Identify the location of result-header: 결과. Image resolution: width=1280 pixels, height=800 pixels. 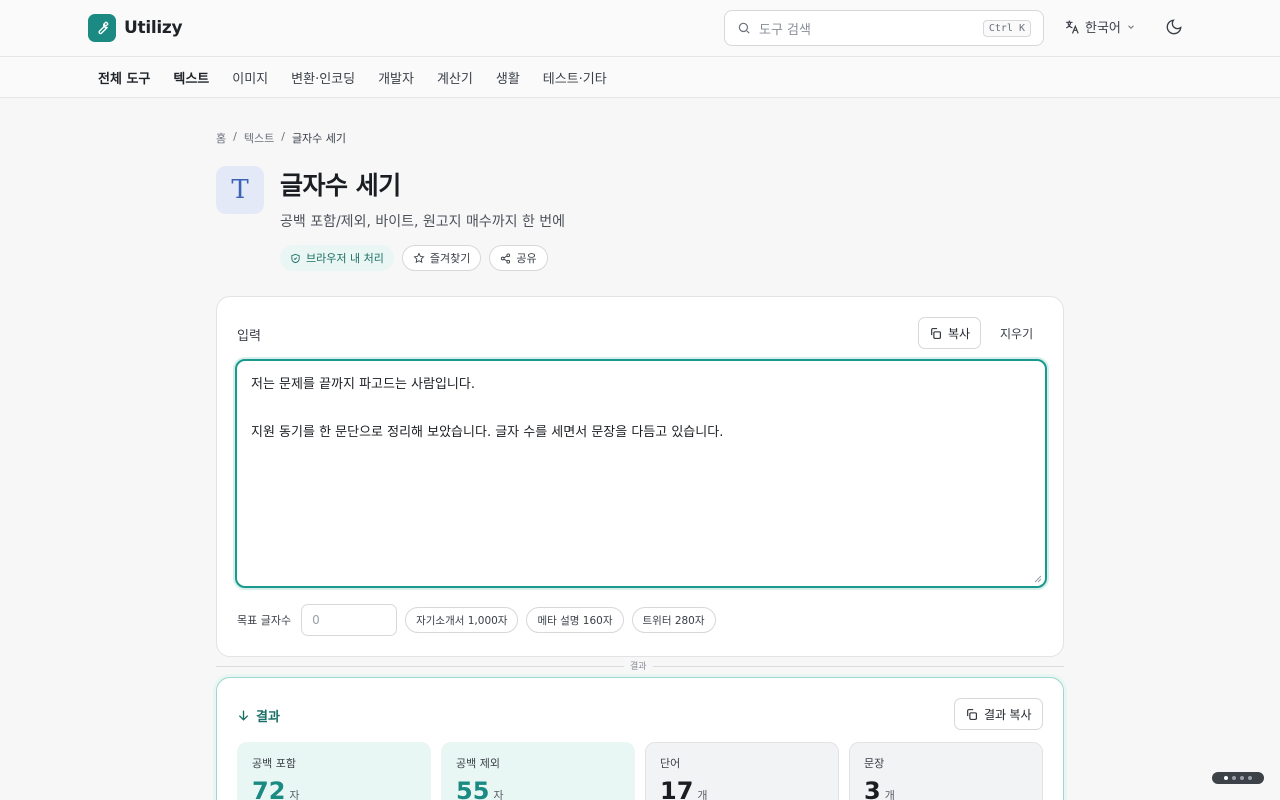
(258, 715).